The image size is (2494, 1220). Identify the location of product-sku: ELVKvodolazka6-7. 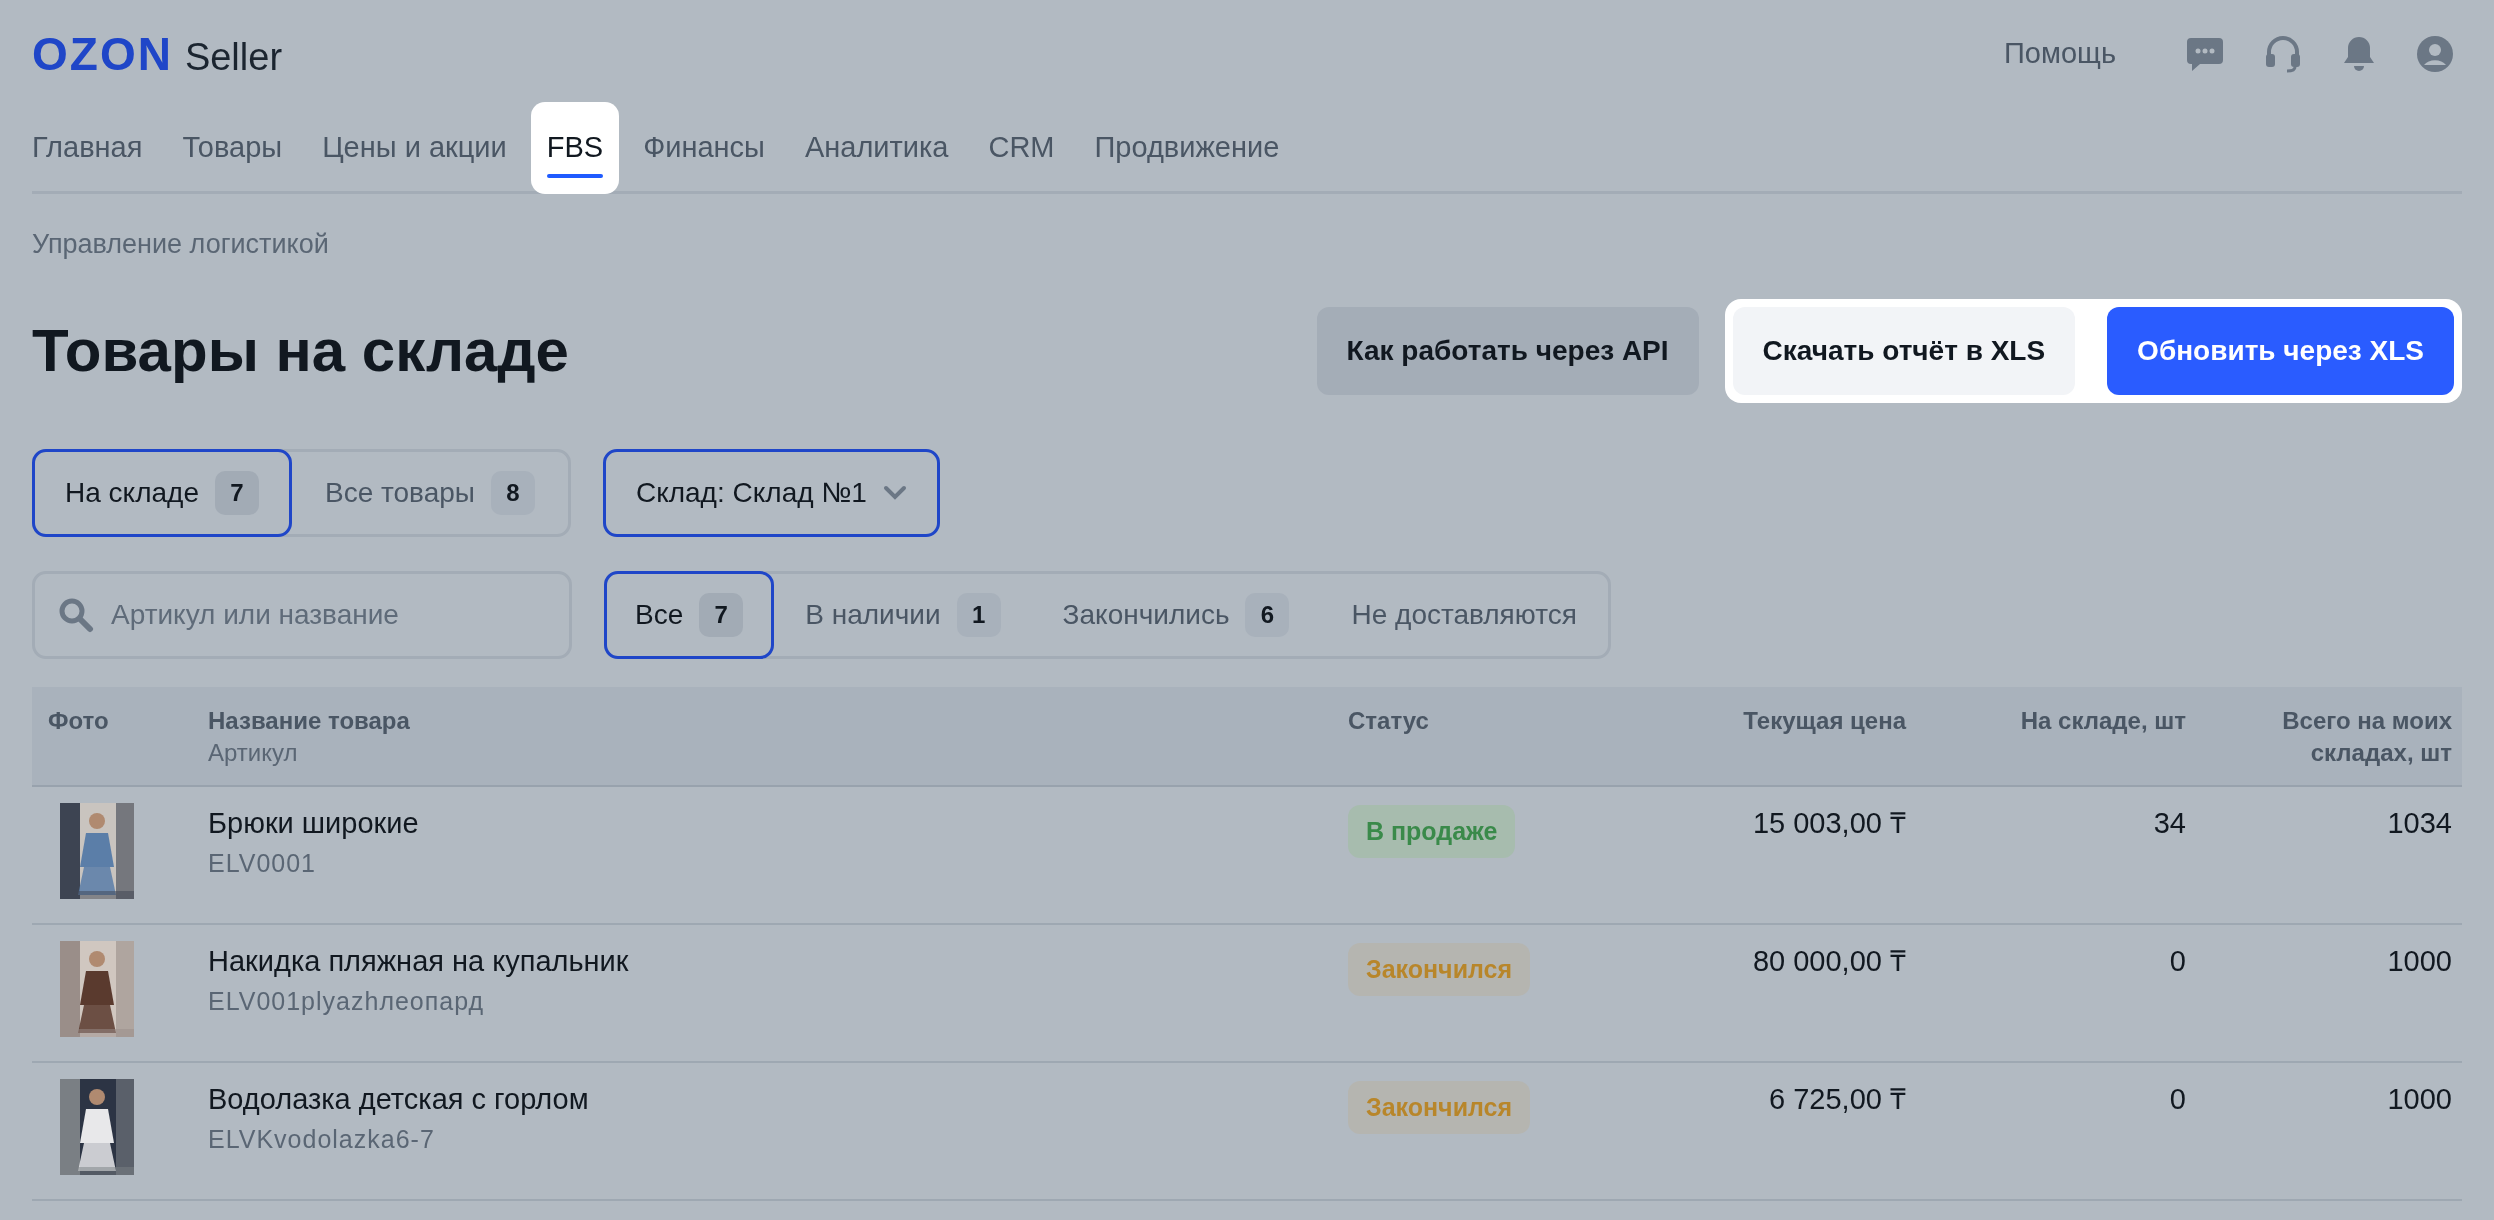
(322, 1139).